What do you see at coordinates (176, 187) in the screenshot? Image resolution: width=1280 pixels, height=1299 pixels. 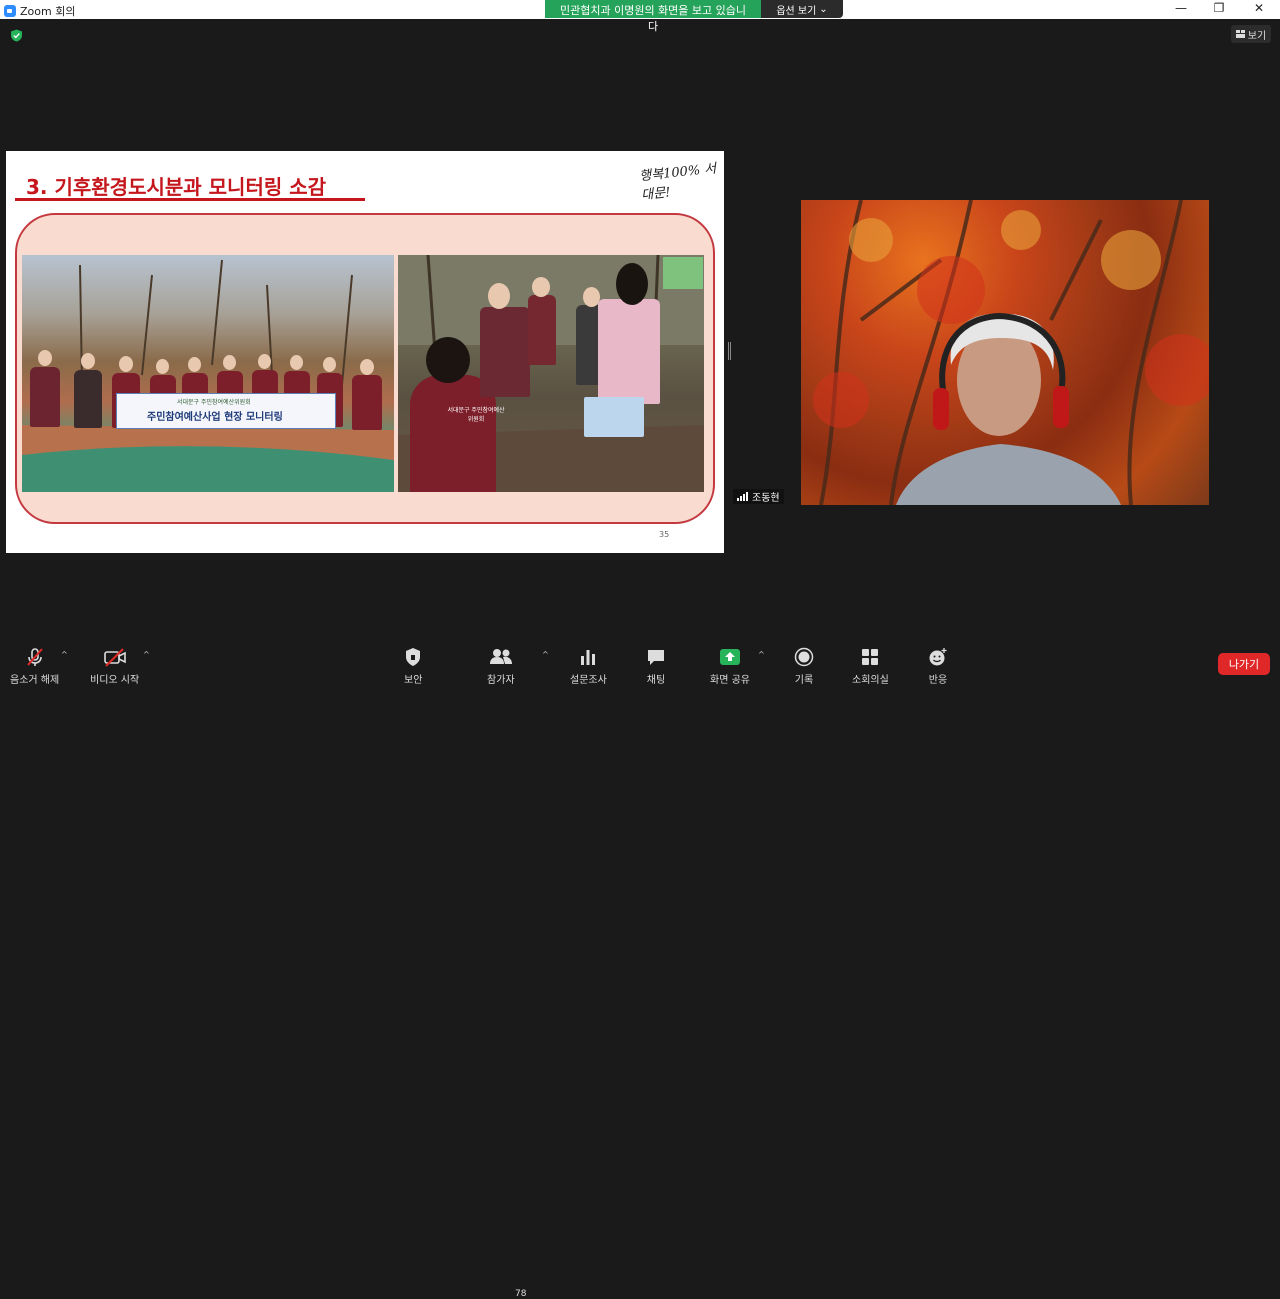 I see `slide-title: 3. 기후환경도시분과 모니터링 소감` at bounding box center [176, 187].